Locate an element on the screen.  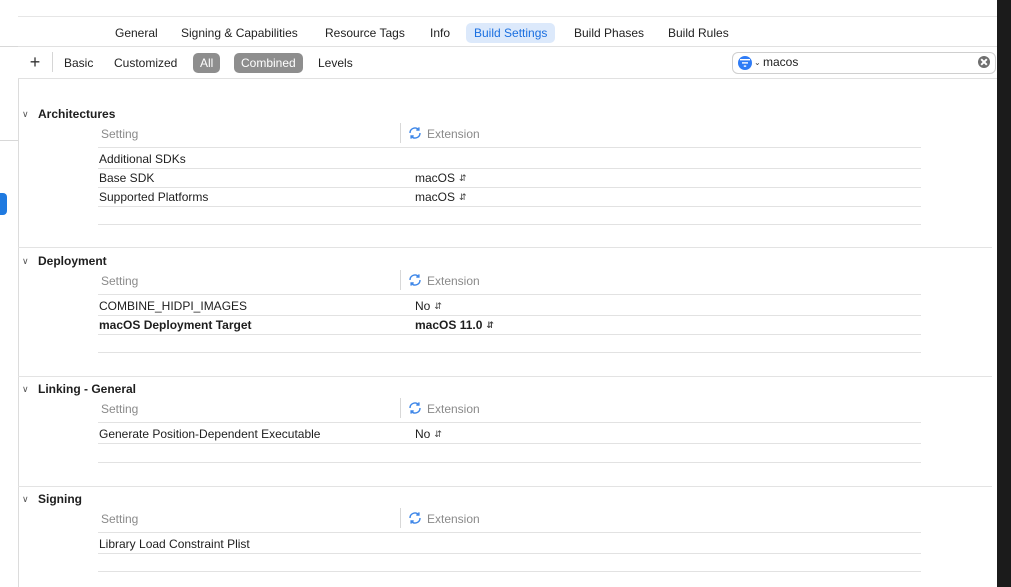
section-title: Architectures is located at coordinates (77, 114).